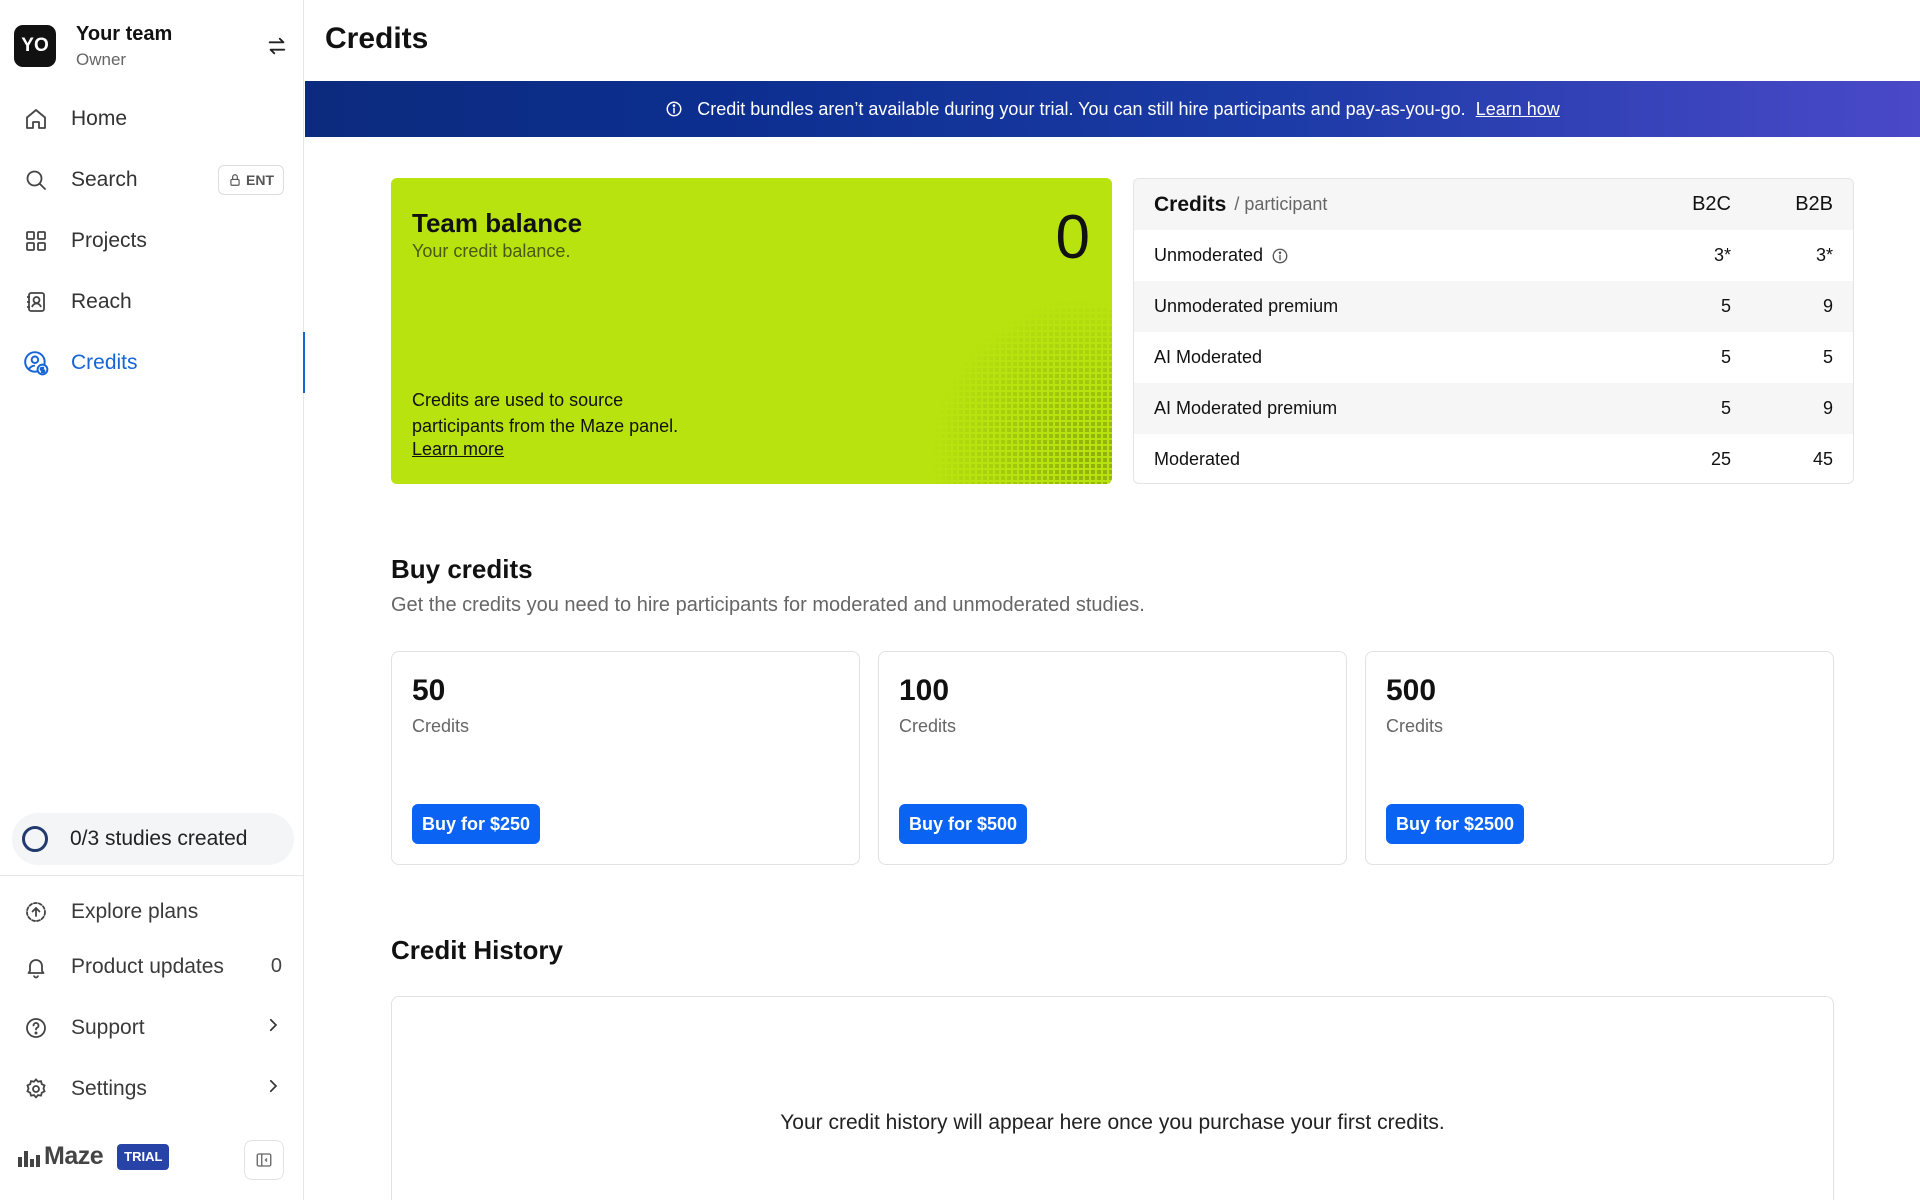 This screenshot has height=1200, width=1920. Describe the element at coordinates (36, 363) in the screenshot. I see `user-dollar-icon` at that location.